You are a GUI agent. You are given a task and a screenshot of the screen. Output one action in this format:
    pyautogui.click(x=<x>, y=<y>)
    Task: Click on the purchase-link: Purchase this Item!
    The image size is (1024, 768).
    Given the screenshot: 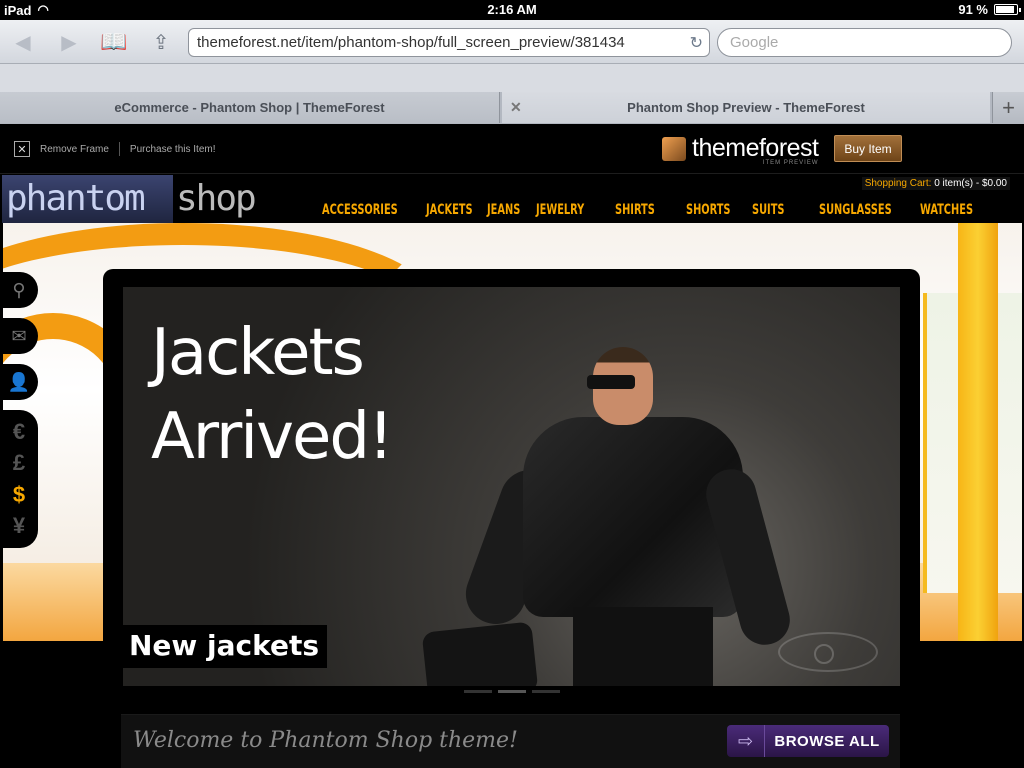 What is the action you would take?
    pyautogui.click(x=173, y=149)
    